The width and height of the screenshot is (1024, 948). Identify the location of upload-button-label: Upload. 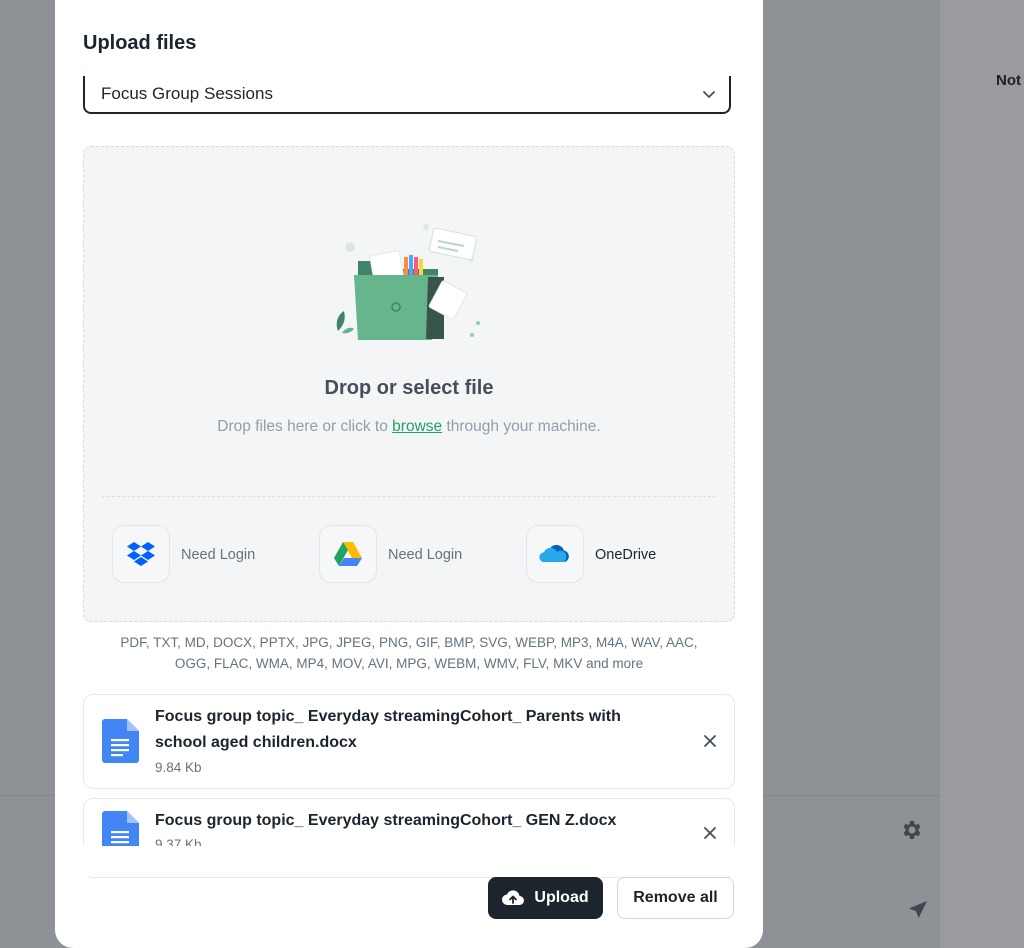
(561, 897).